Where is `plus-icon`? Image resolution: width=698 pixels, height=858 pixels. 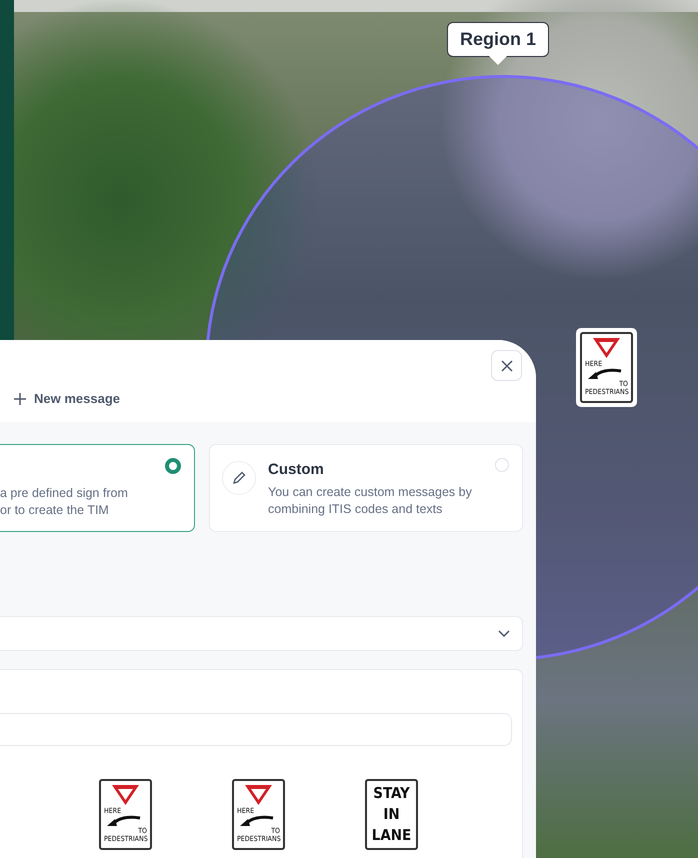 plus-icon is located at coordinates (20, 398).